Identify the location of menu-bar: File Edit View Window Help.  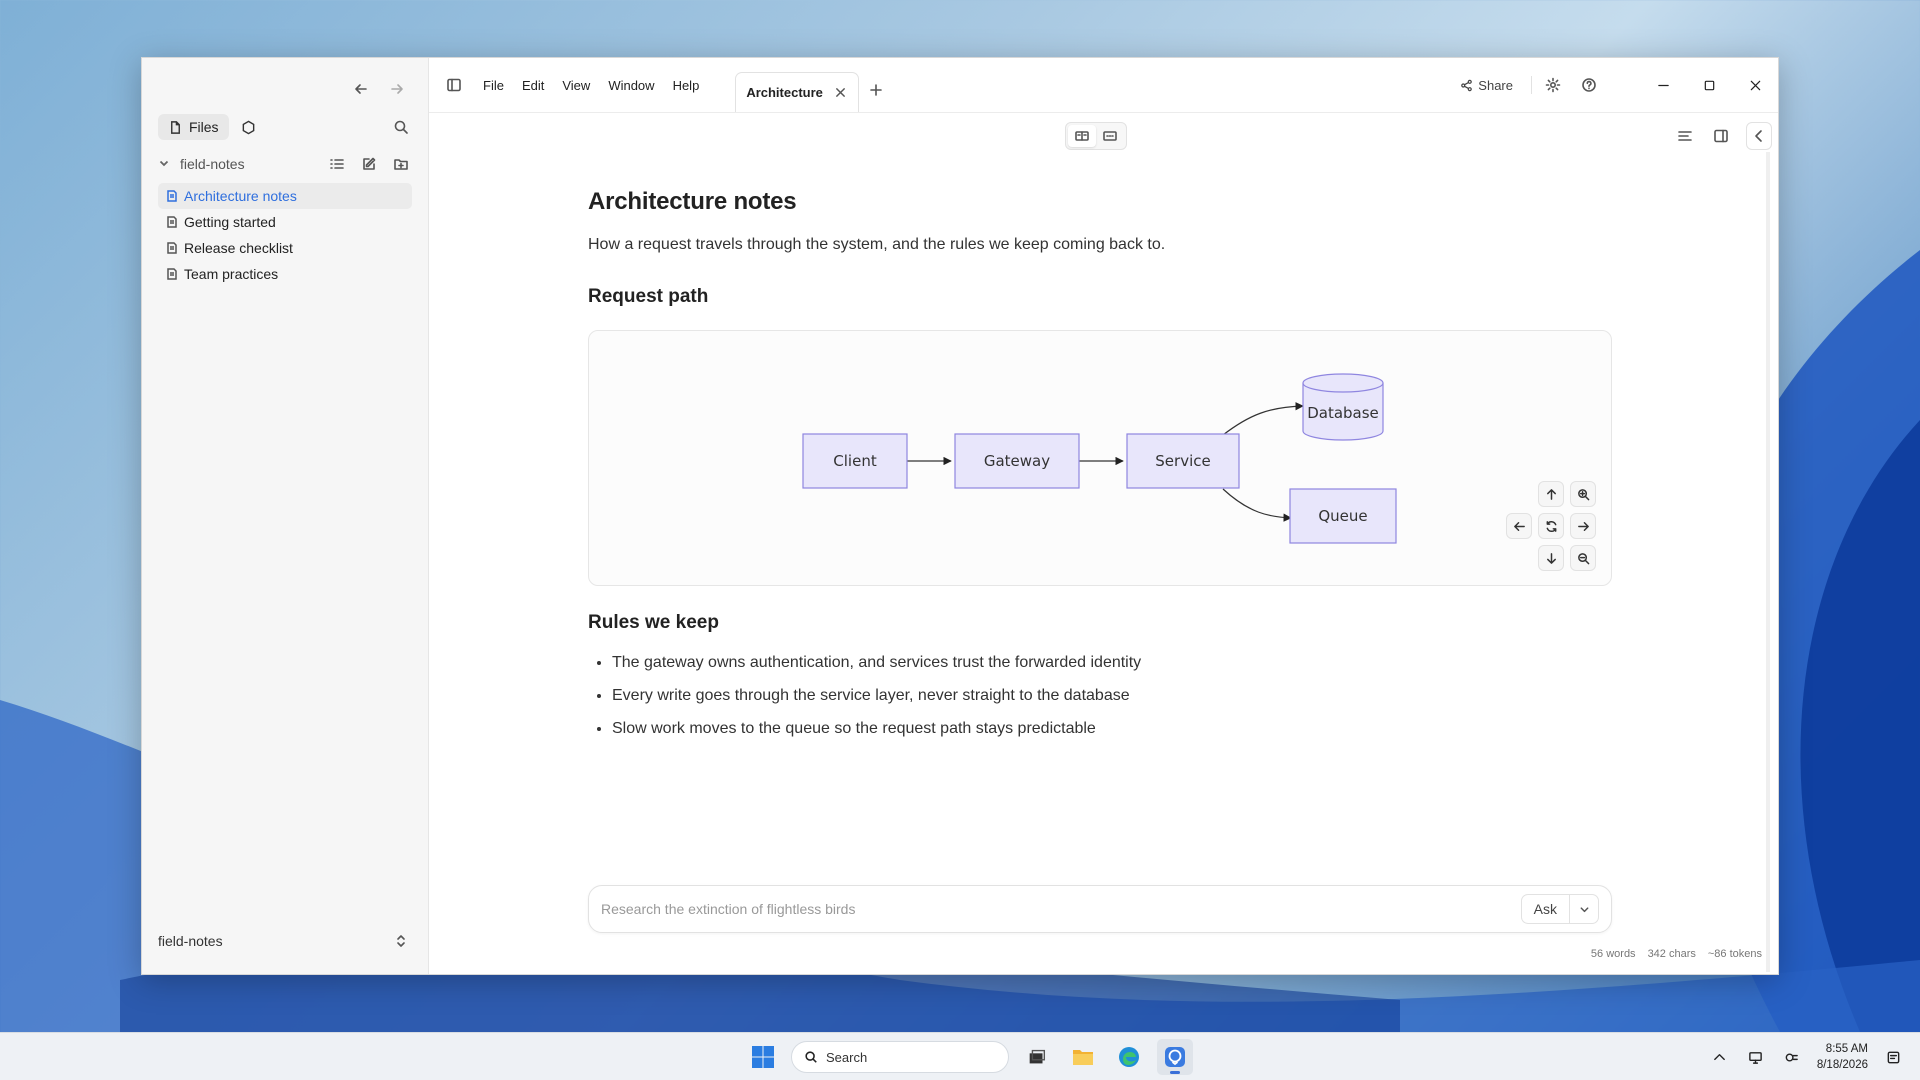
(591, 85).